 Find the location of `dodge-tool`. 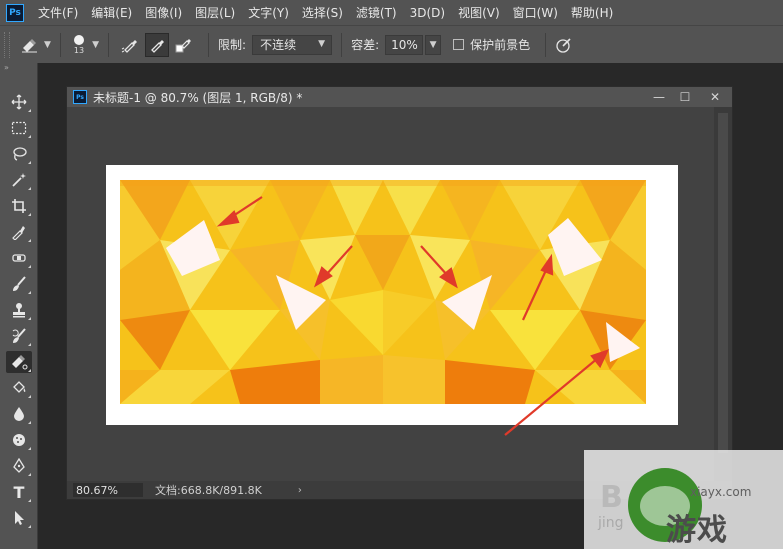

dodge-tool is located at coordinates (19, 440).